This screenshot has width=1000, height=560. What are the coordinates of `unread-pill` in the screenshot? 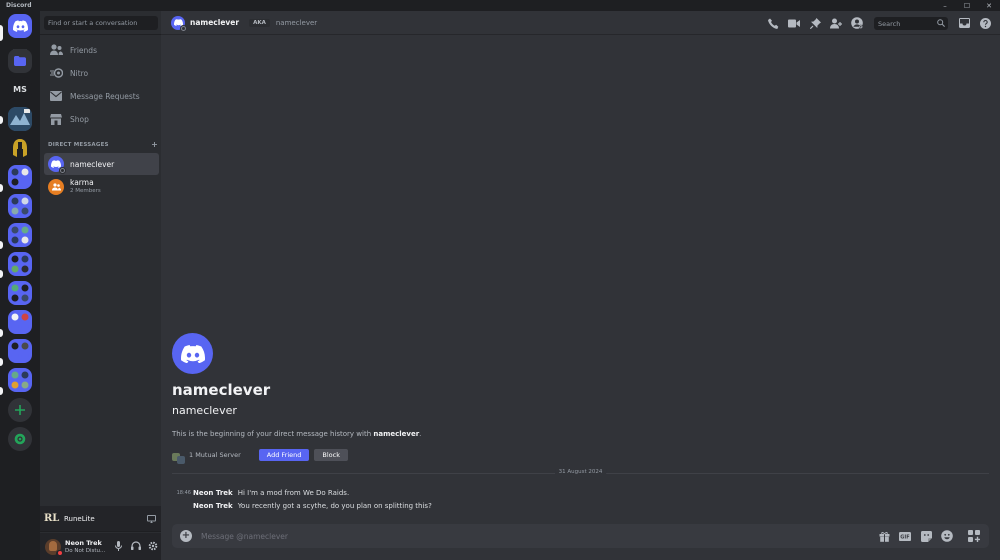 It's located at (1, 120).